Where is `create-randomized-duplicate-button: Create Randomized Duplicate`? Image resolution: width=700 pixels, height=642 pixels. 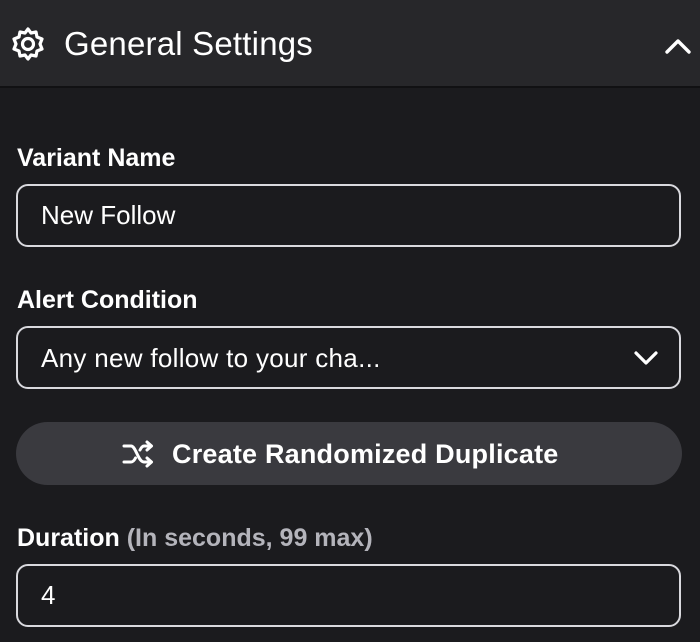 create-randomized-duplicate-button: Create Randomized Duplicate is located at coordinates (349, 453).